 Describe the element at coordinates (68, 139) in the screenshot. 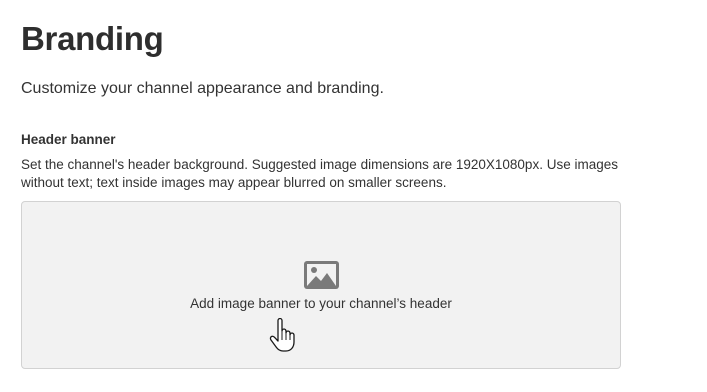

I see `header-banner-label: Header banner` at that location.